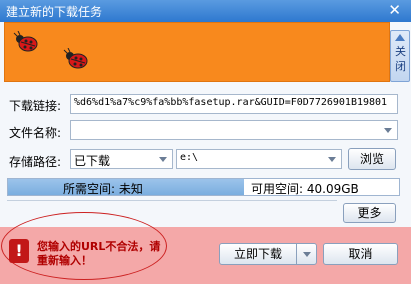  Describe the element at coordinates (203, 187) in the screenshot. I see `space-bar: 所需空间: 未知 可用空间: 40.09GB` at that location.